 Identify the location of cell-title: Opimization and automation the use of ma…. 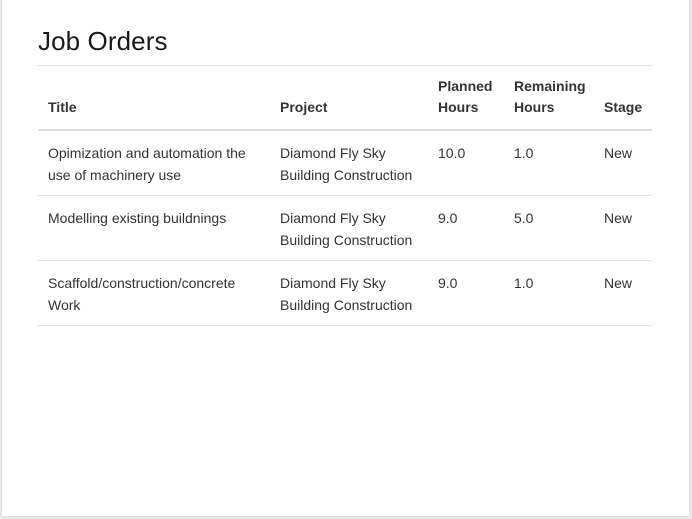
(154, 163).